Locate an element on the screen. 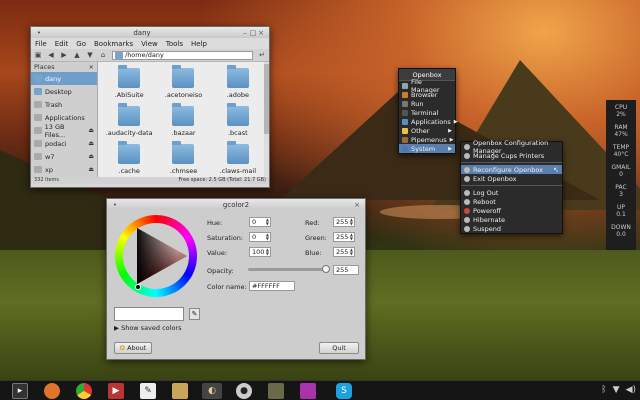  firefox-icon is located at coordinates (52, 391).